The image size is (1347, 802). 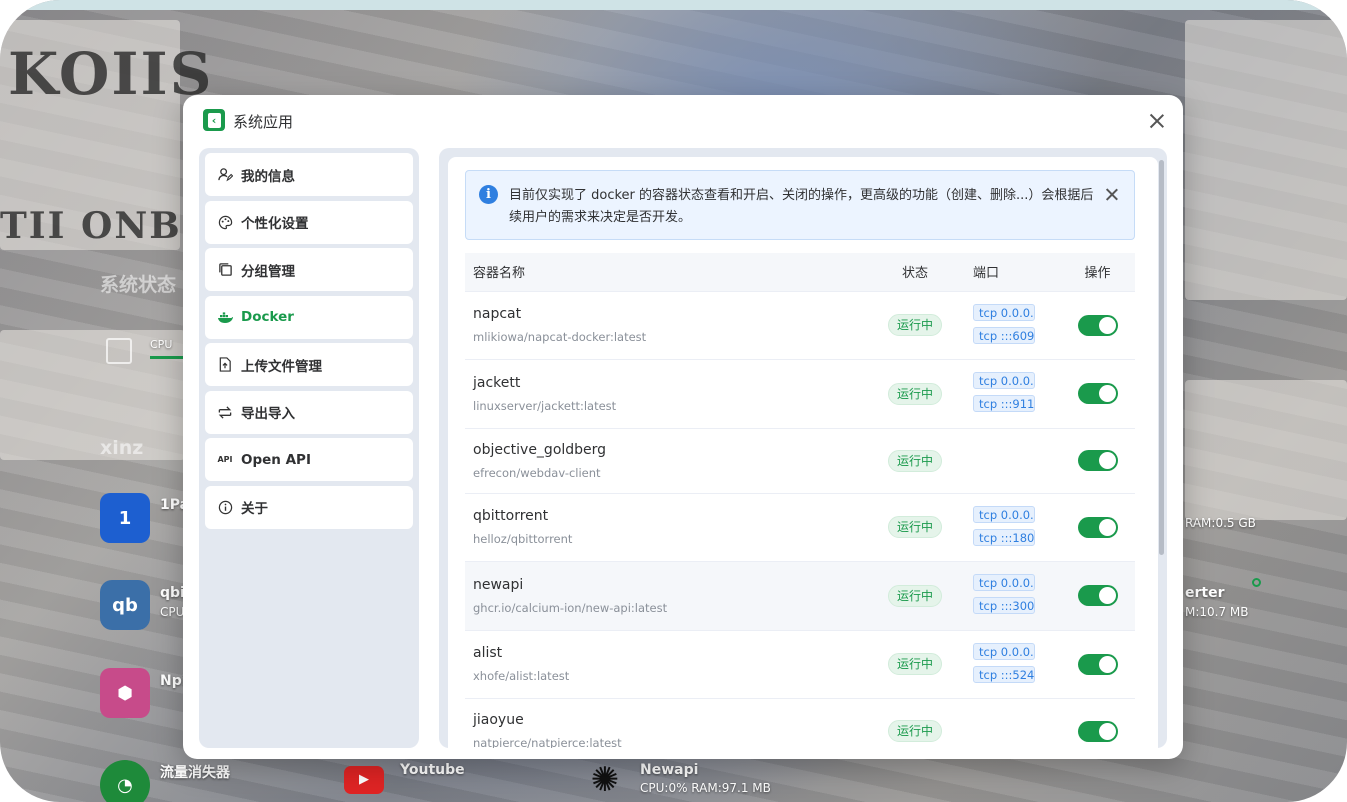 I want to click on column-header-ports: 端口, so click(x=1012, y=272).